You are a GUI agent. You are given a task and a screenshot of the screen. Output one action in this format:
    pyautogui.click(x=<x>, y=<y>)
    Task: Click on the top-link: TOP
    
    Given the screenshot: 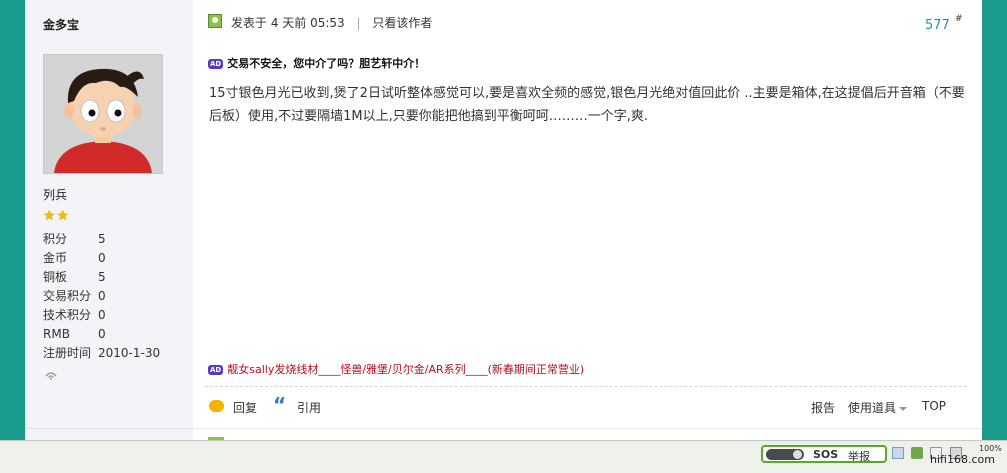 What is the action you would take?
    pyautogui.click(x=934, y=406)
    